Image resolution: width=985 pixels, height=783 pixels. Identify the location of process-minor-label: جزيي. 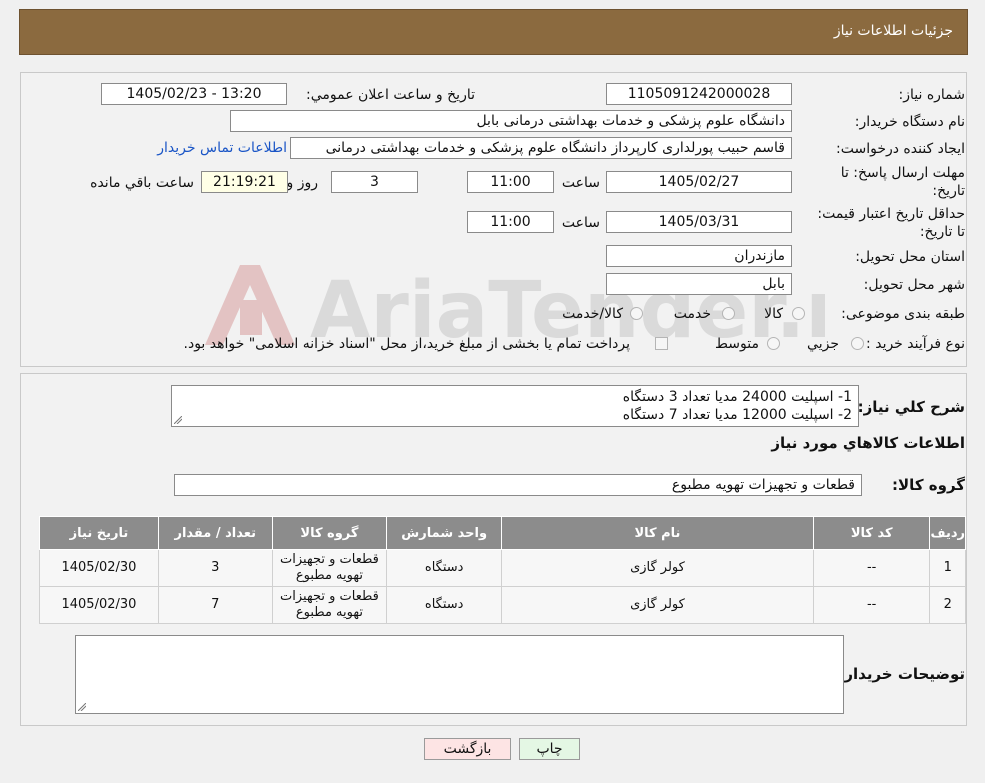
(823, 344).